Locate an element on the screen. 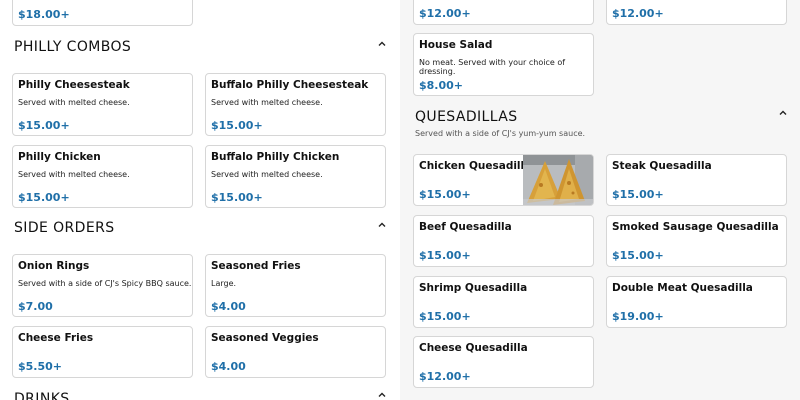 The width and height of the screenshot is (800, 400). item-name: Cheese Fries is located at coordinates (56, 338).